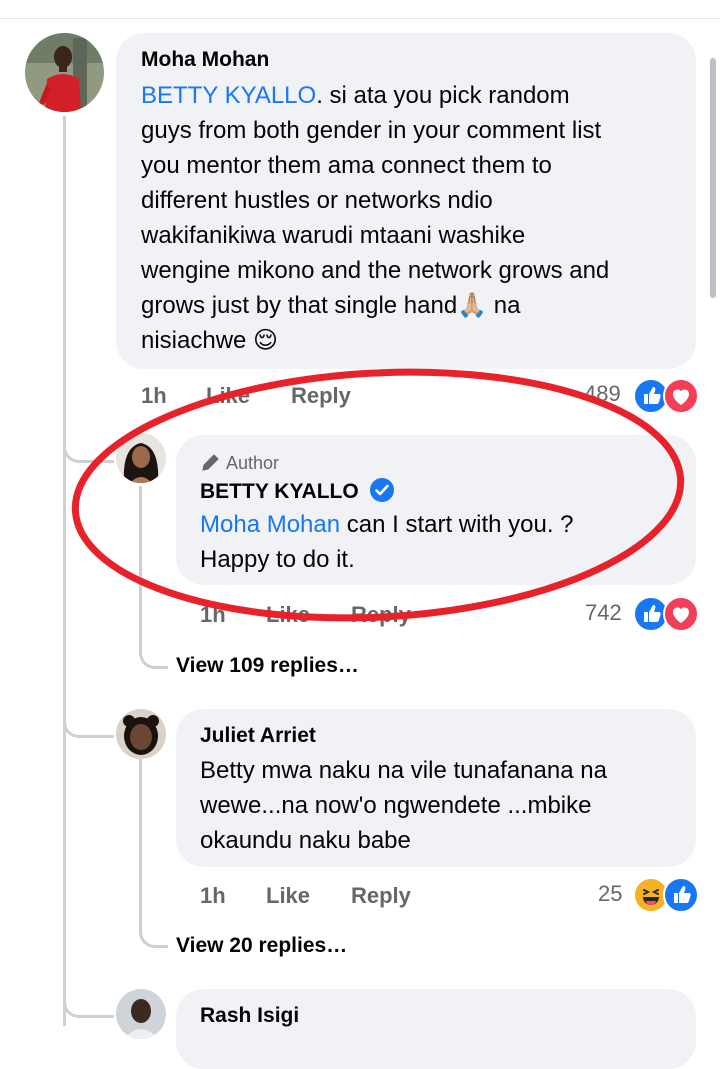  What do you see at coordinates (297, 490) in the screenshot?
I see `commenter-name: BETTY KYALLO` at bounding box center [297, 490].